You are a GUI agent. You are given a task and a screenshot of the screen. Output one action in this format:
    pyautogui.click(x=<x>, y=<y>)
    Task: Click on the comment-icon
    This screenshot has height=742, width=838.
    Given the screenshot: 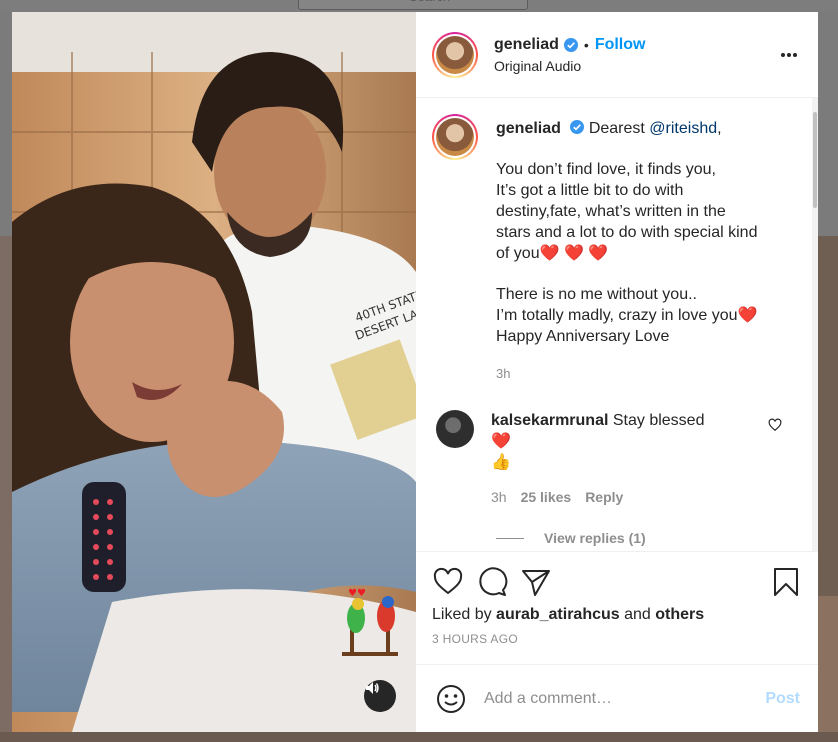 What is the action you would take?
    pyautogui.click(x=492, y=582)
    